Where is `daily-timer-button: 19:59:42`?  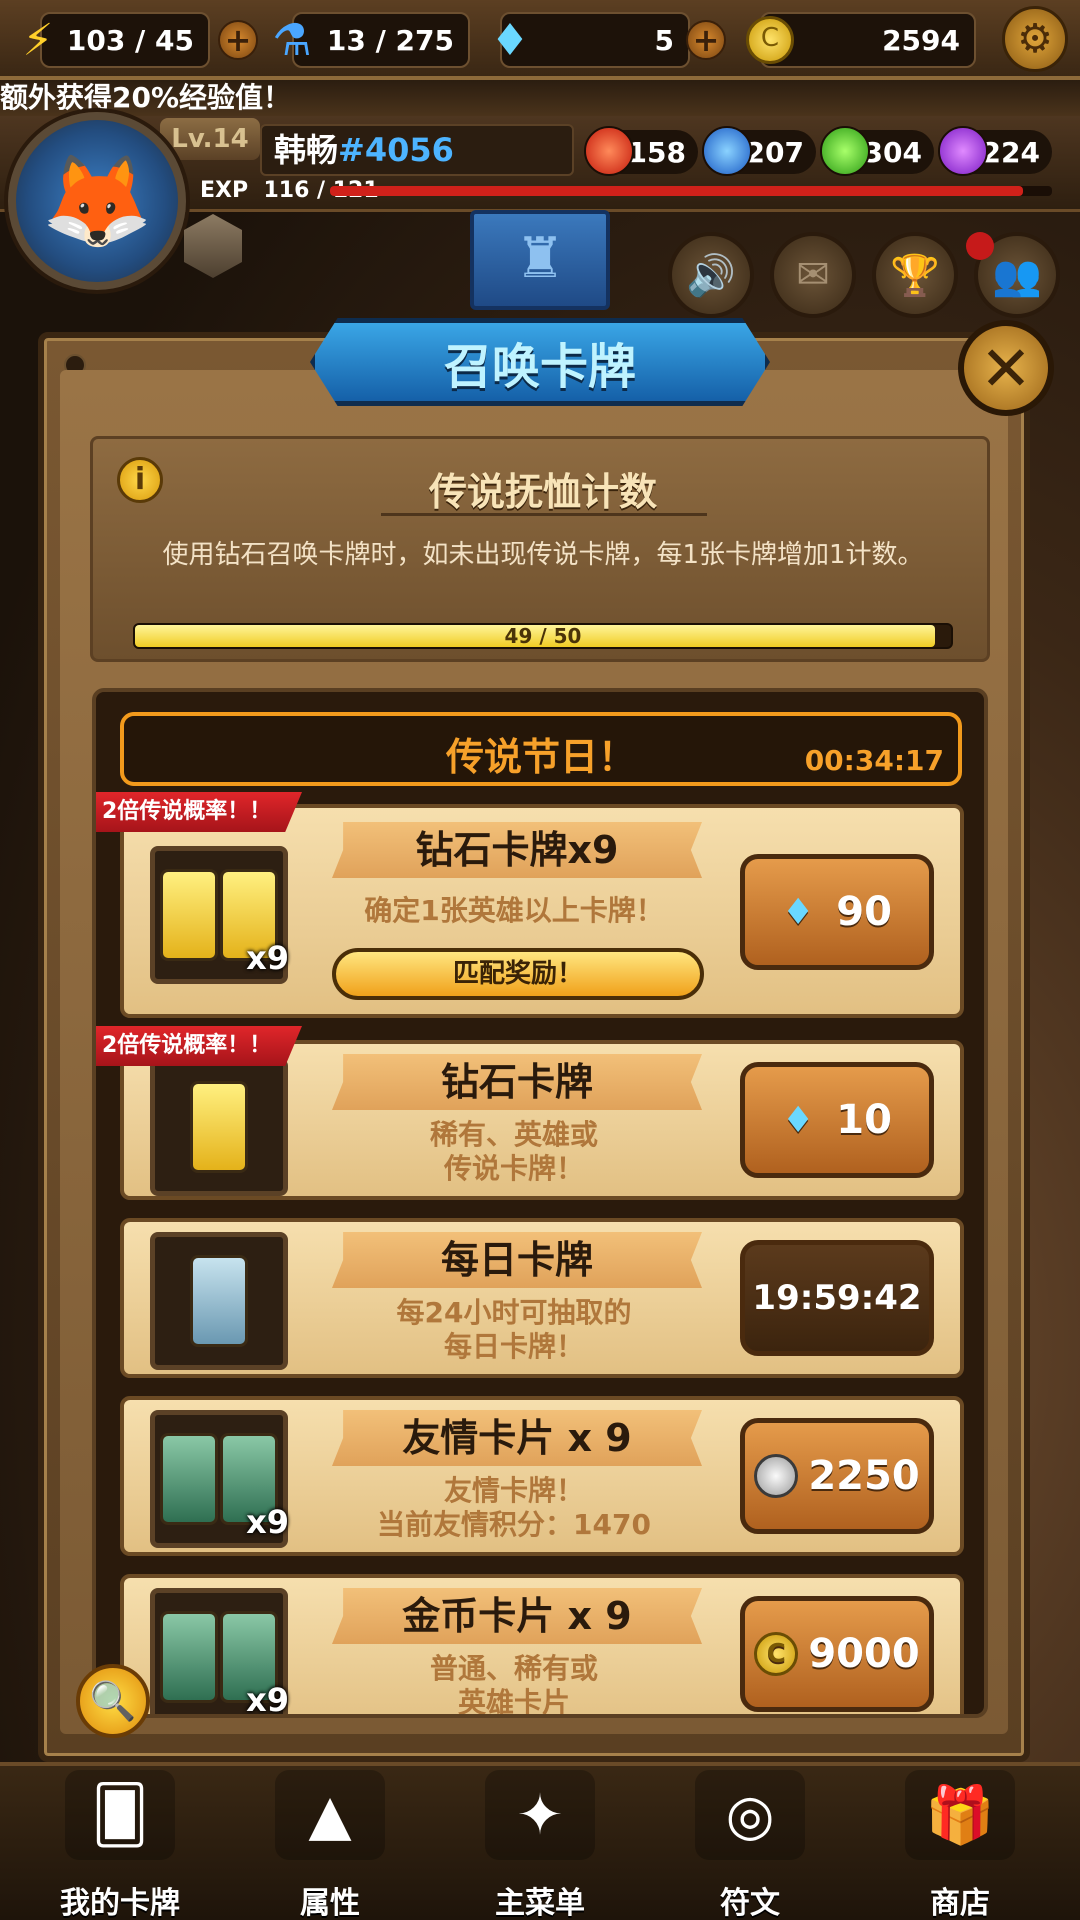 daily-timer-button: 19:59:42 is located at coordinates (837, 1298).